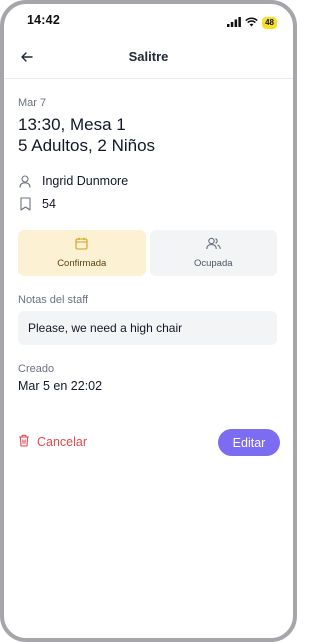 This screenshot has width=320, height=642. What do you see at coordinates (24, 442) in the screenshot?
I see `trash-icon` at bounding box center [24, 442].